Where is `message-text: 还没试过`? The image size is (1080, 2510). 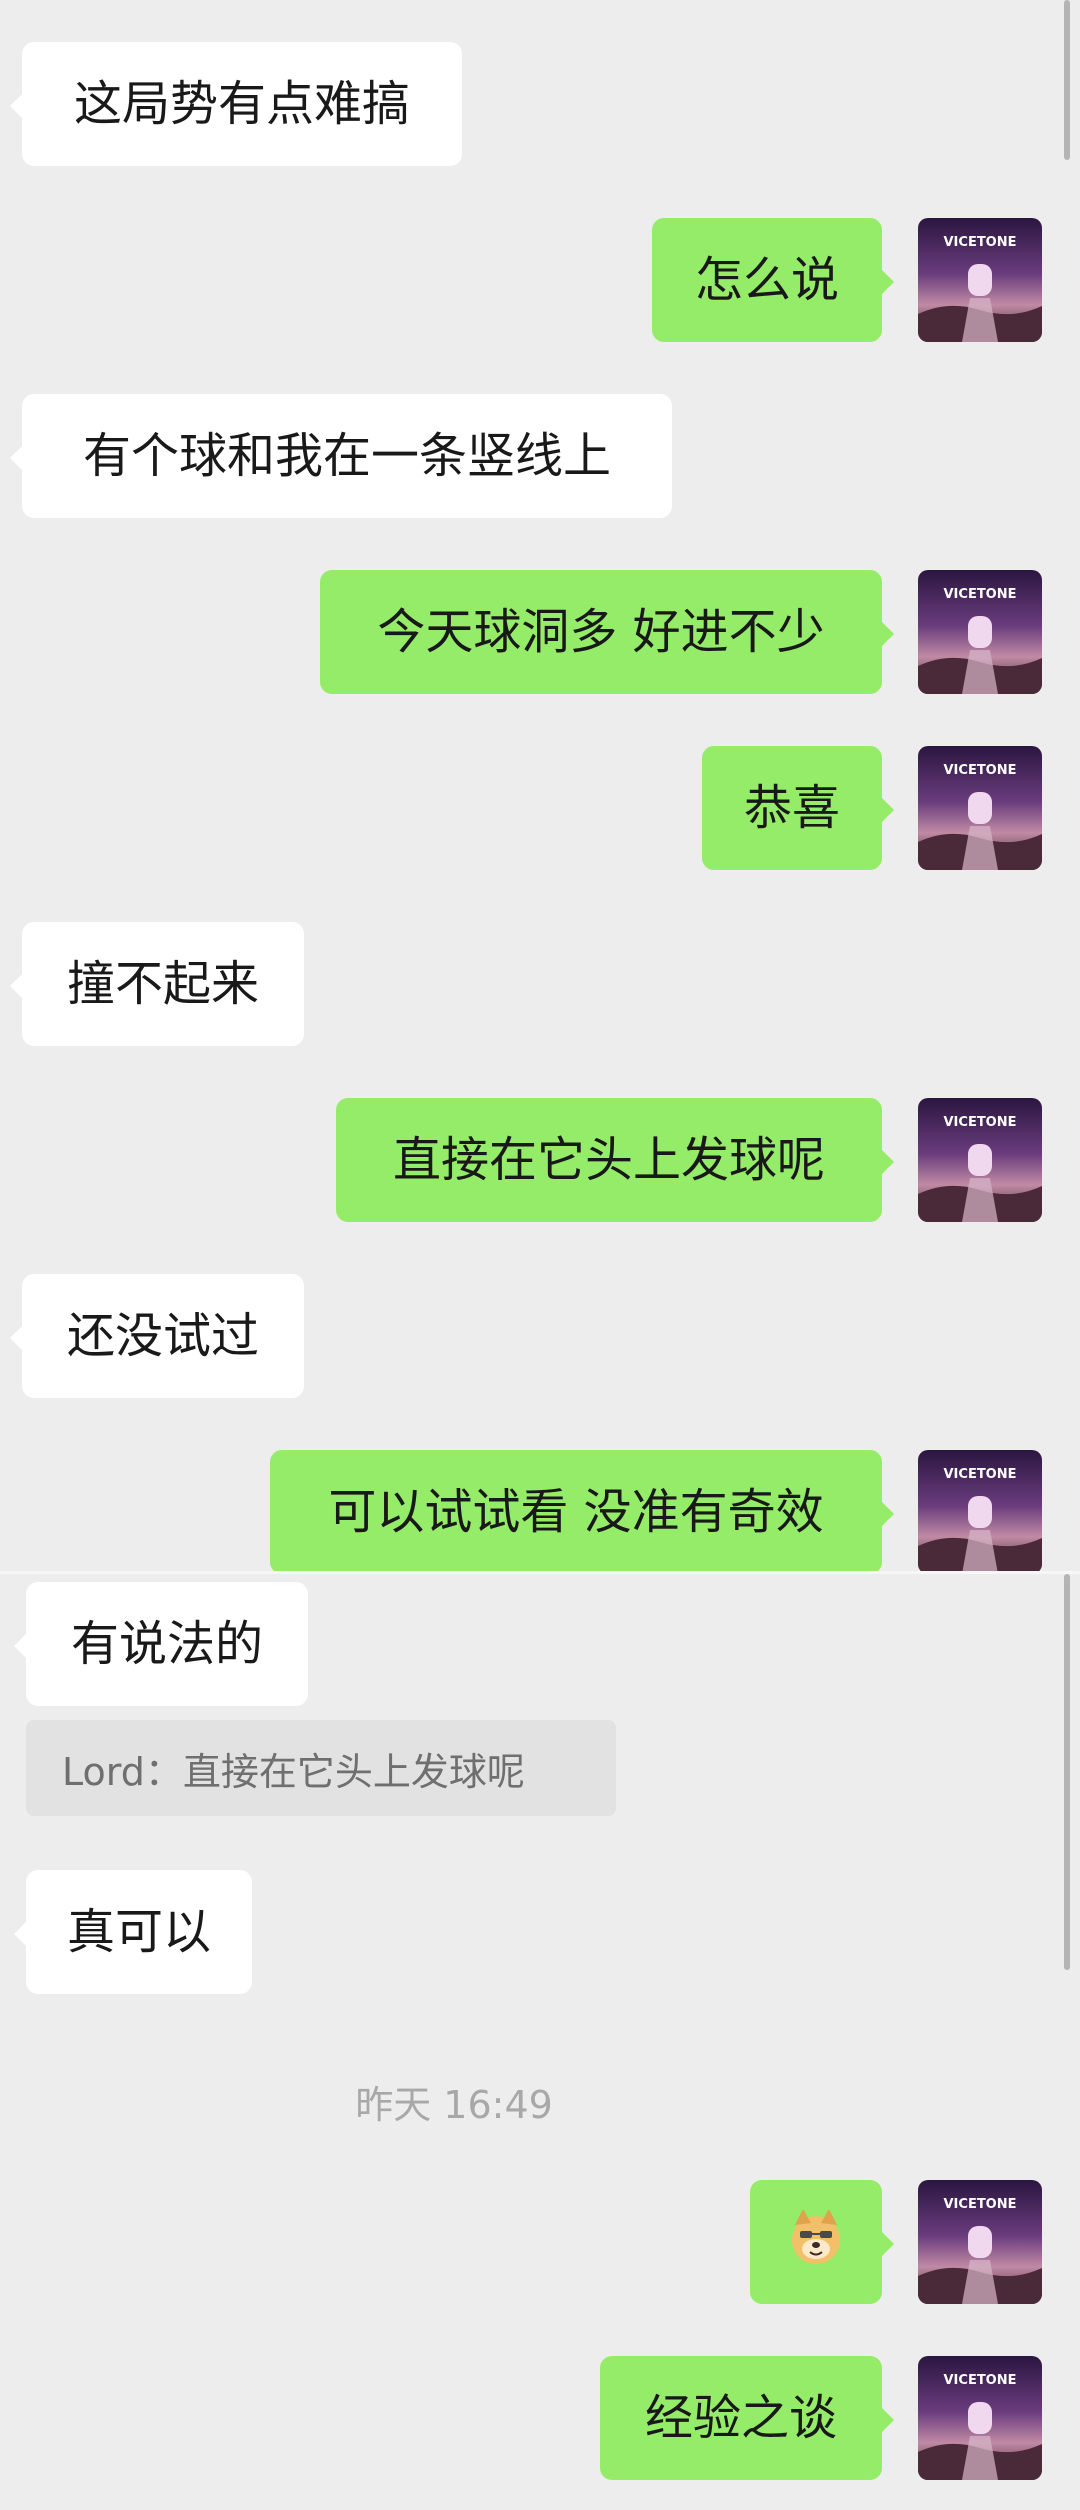 message-text: 还没试过 is located at coordinates (162, 1336).